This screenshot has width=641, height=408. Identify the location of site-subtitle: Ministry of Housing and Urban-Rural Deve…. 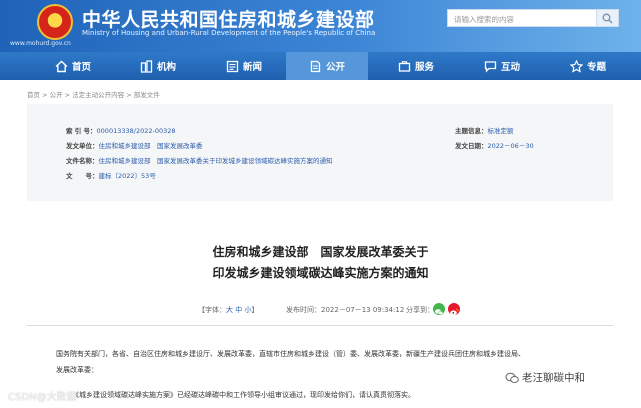
(229, 33).